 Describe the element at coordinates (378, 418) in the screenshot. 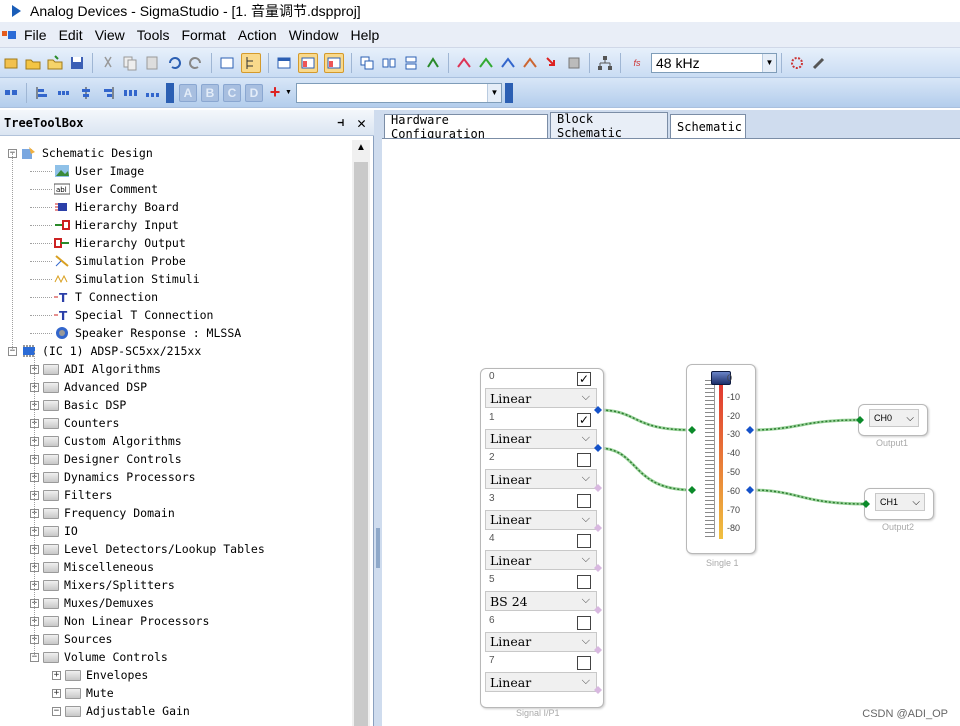

I see `panel-splitter` at that location.